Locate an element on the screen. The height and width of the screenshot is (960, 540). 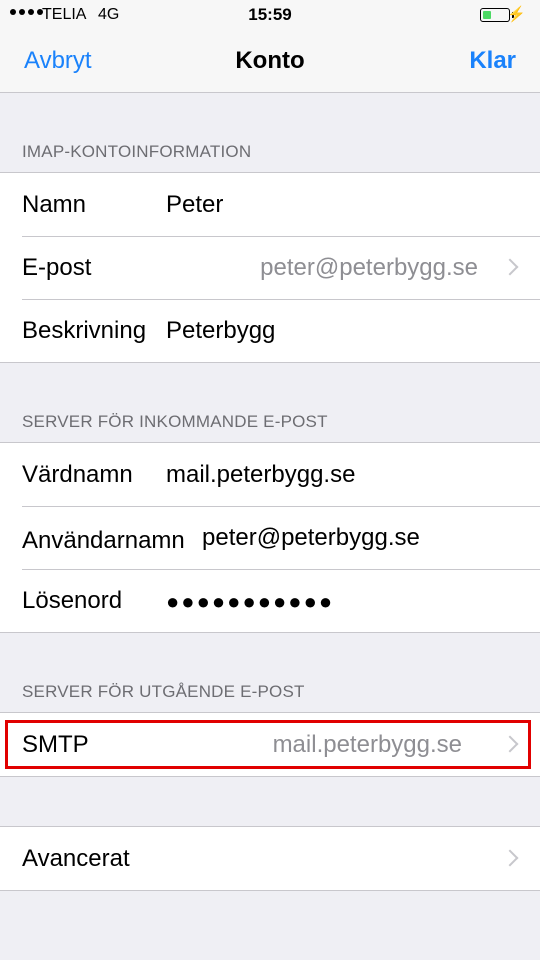
advanced-label: Avancerat is located at coordinates (76, 858).